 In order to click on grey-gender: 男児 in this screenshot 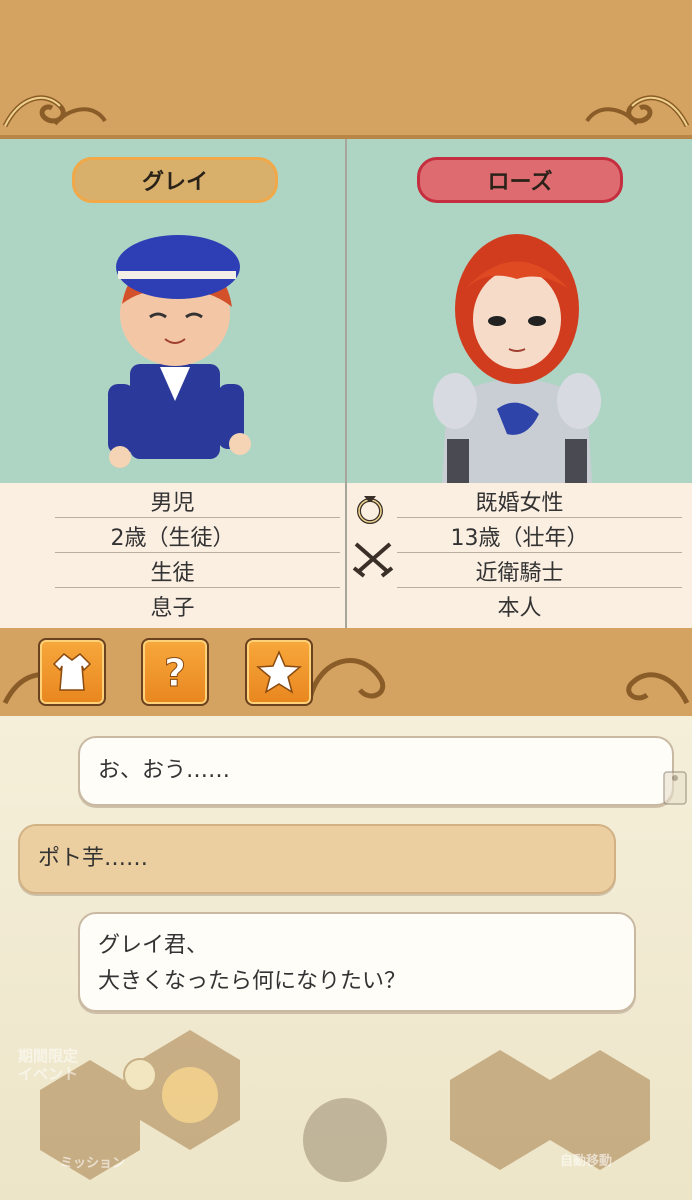, I will do `click(172, 500)`.